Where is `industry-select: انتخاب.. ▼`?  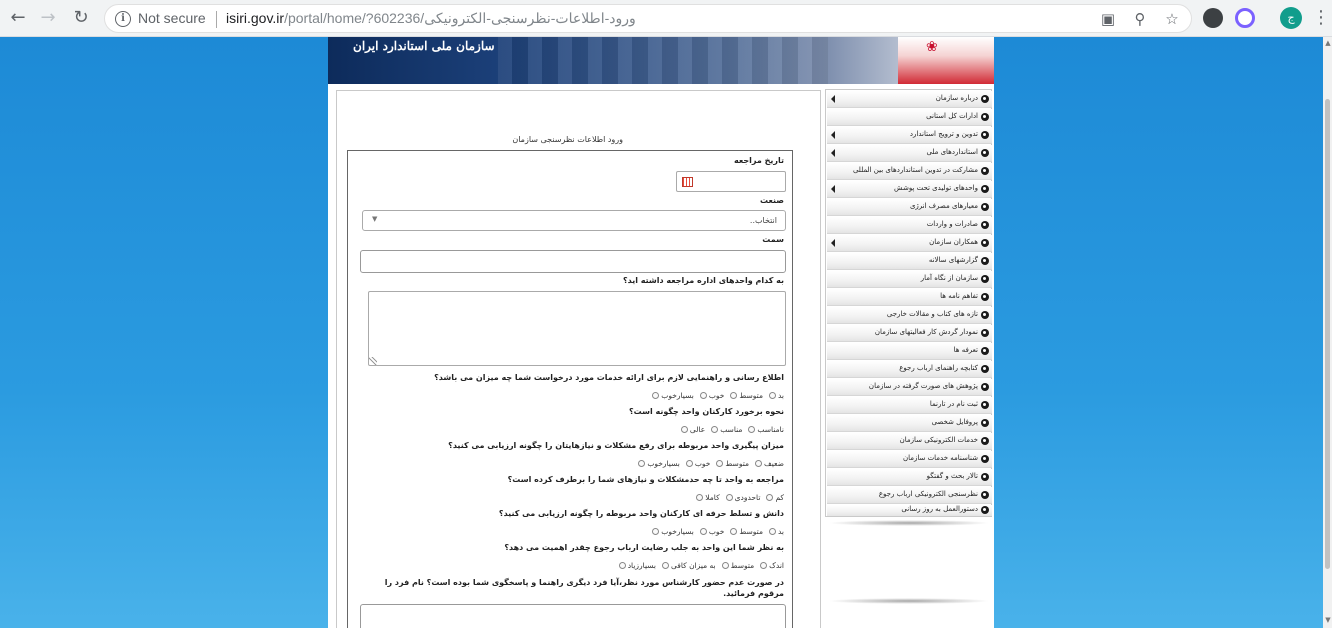
industry-select: انتخاب.. ▼ is located at coordinates (574, 220).